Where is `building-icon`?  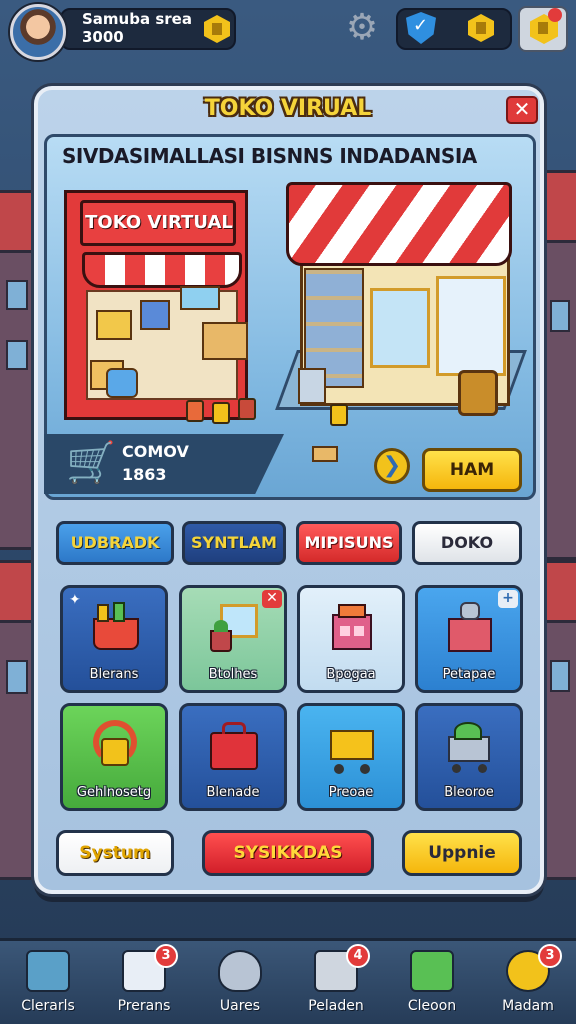 building-icon is located at coordinates (352, 628).